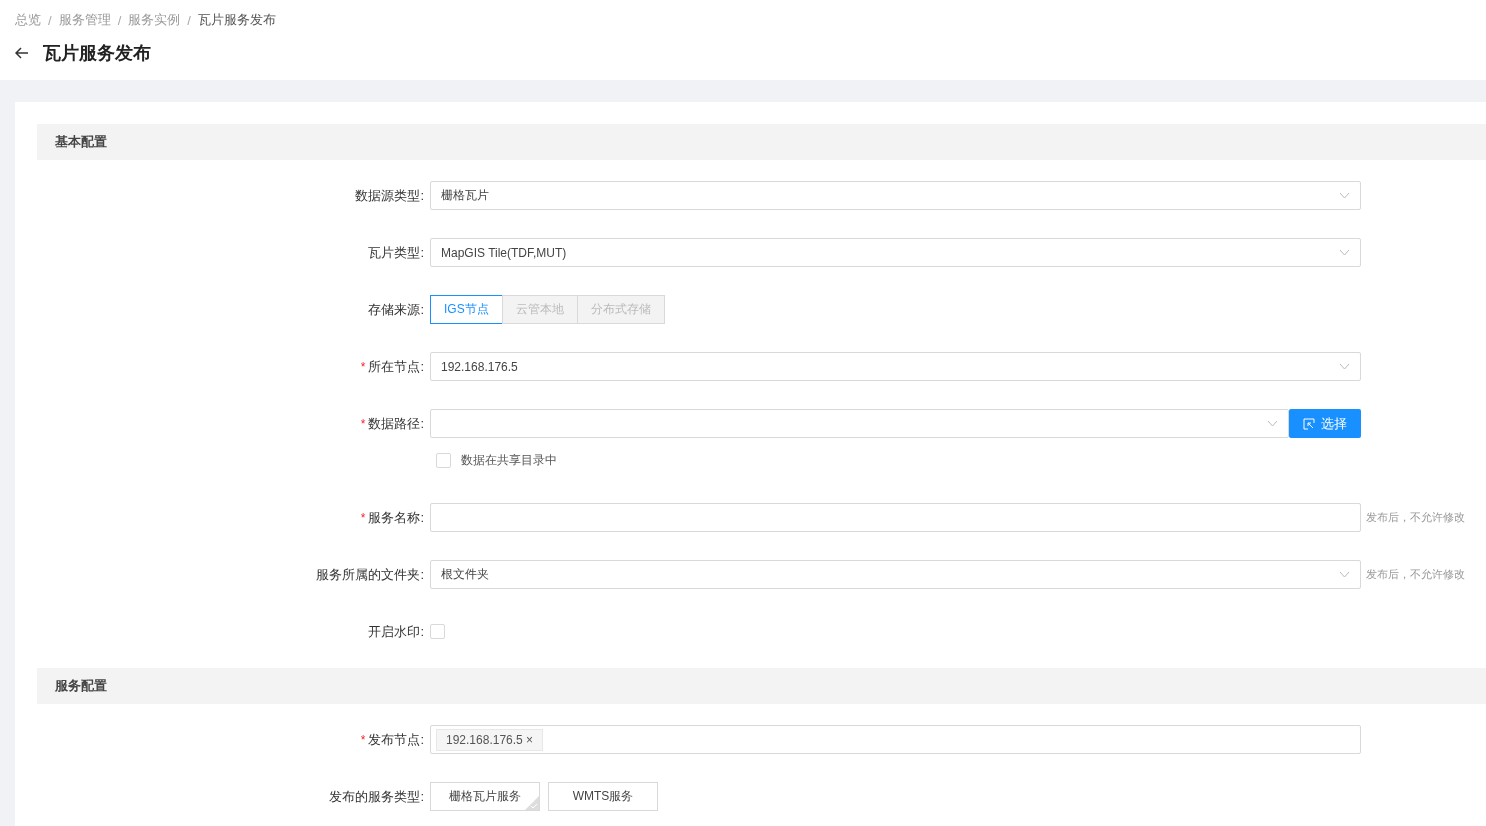  I want to click on check-corner-icon, so click(532, 803).